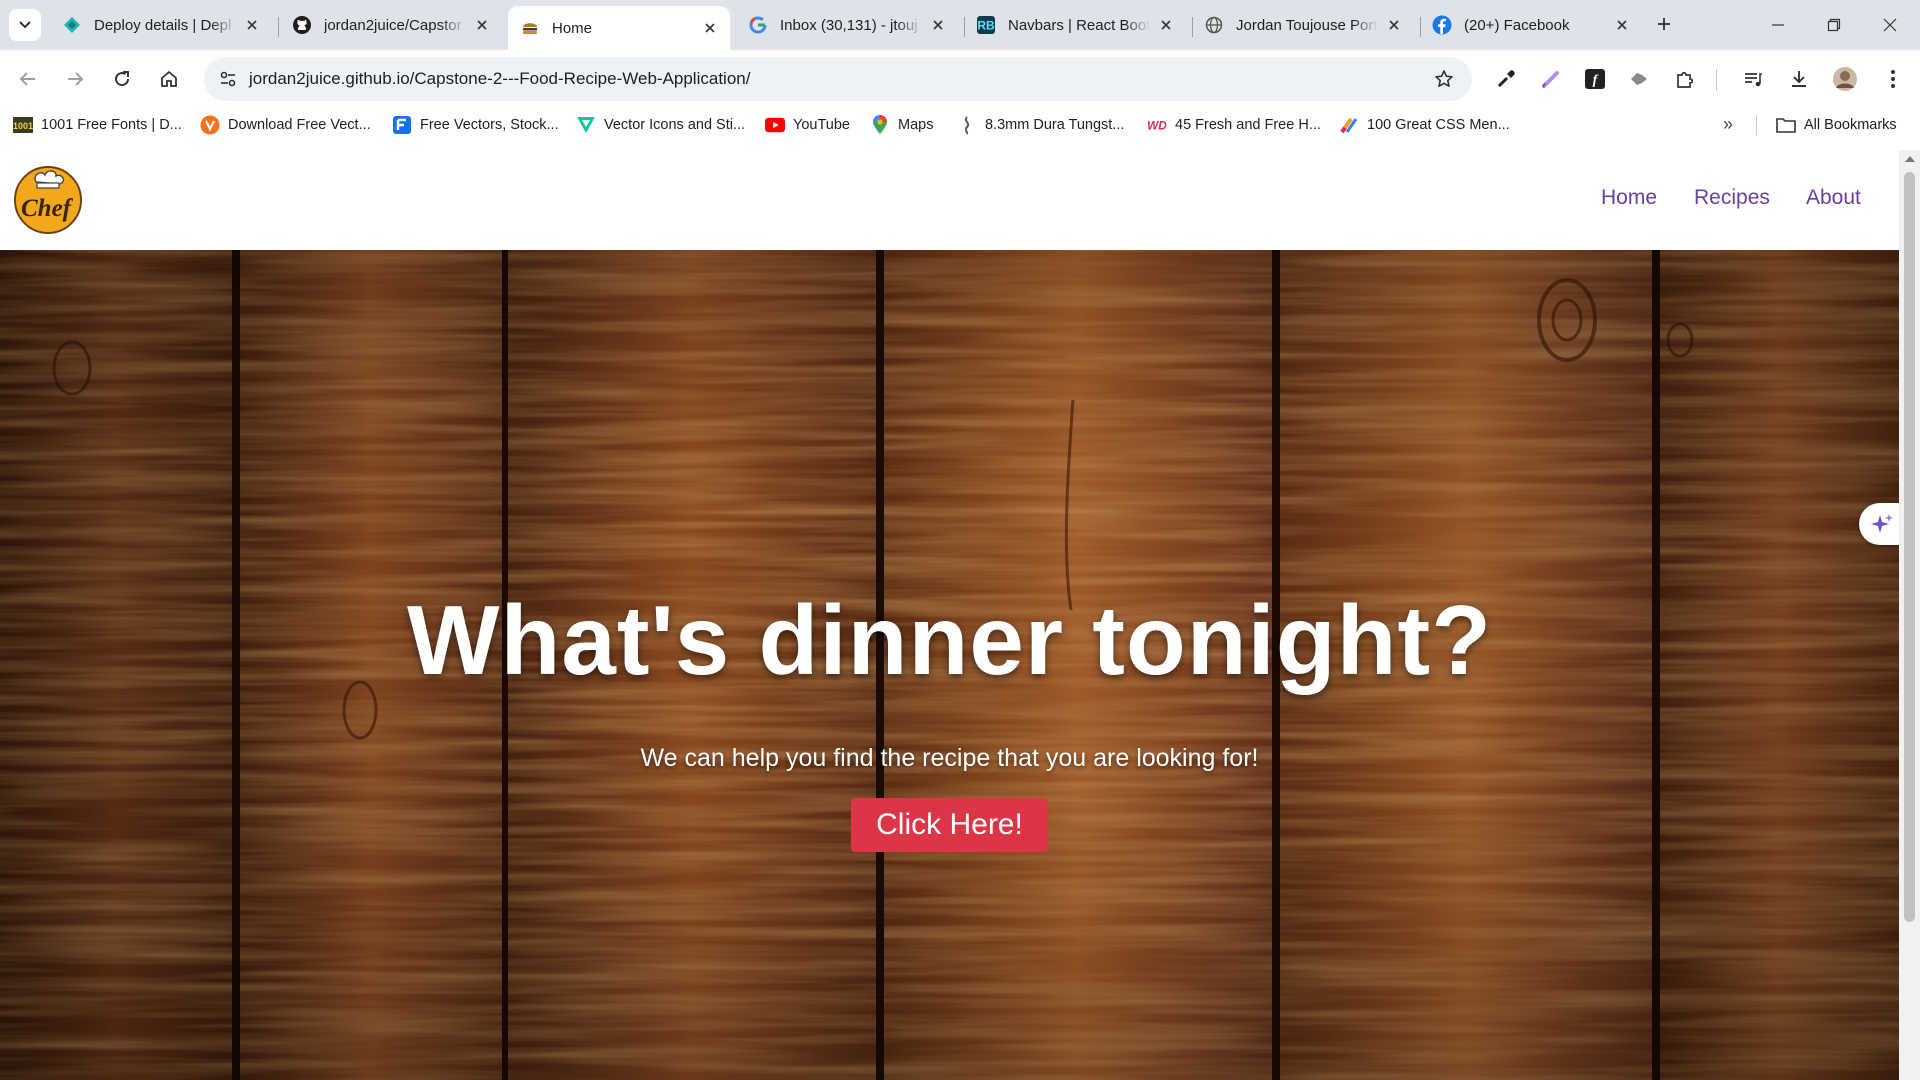  What do you see at coordinates (1664, 24) in the screenshot?
I see `new-tab-button` at bounding box center [1664, 24].